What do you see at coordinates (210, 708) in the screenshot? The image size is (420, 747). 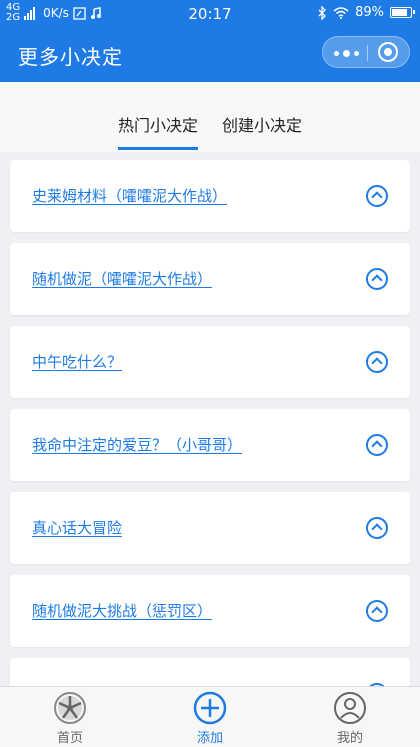 I see `plus-circle-icon` at bounding box center [210, 708].